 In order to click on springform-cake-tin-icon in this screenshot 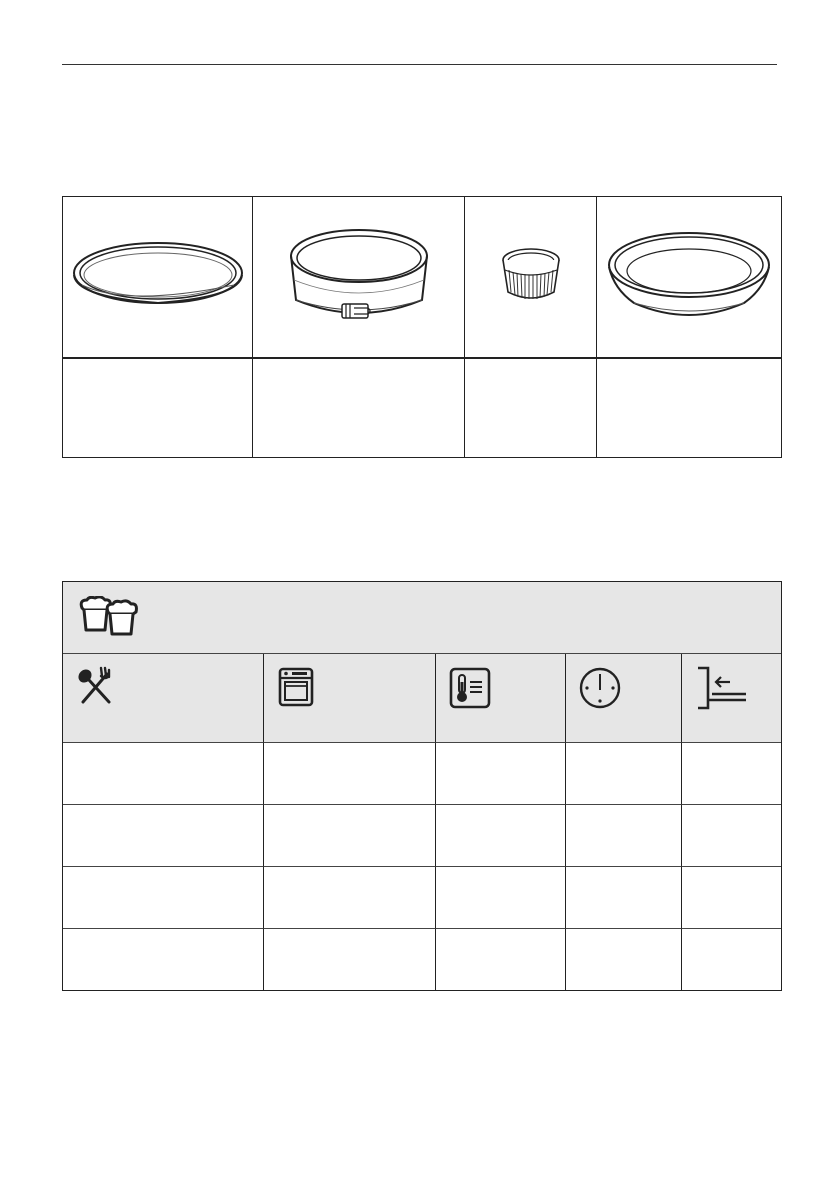, I will do `click(358, 274)`.